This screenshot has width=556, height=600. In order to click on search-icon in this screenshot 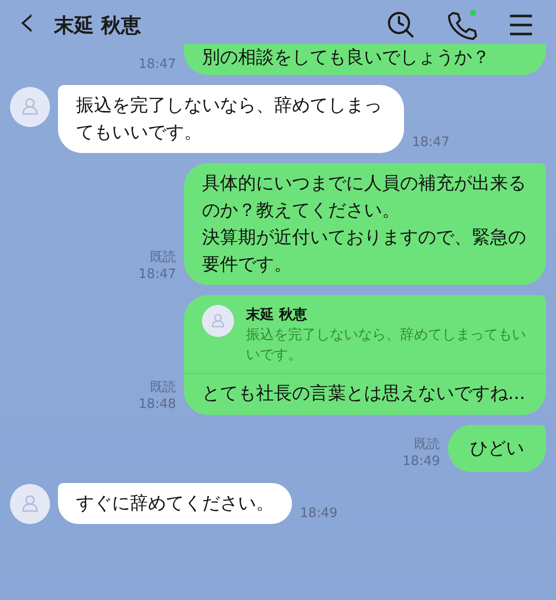, I will do `click(401, 25)`.